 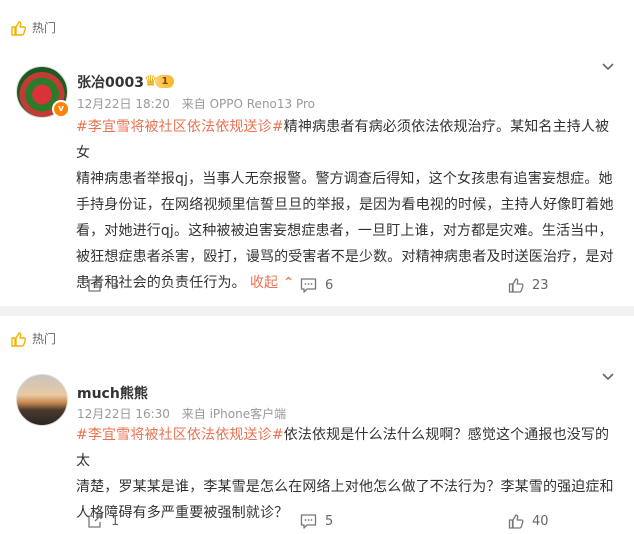 I want to click on like-button: 40, so click(x=528, y=521).